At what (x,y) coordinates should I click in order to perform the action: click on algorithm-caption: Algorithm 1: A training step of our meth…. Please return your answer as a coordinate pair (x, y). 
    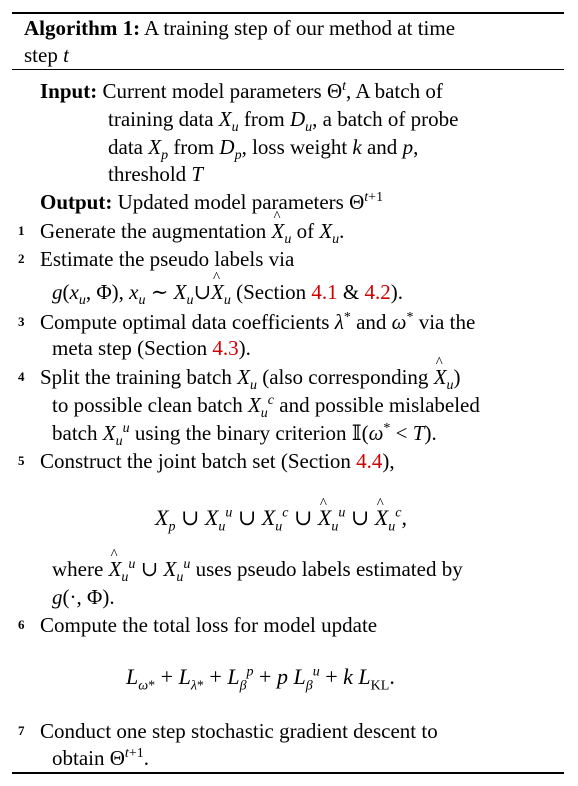
    Looking at the image, I should click on (239, 28).